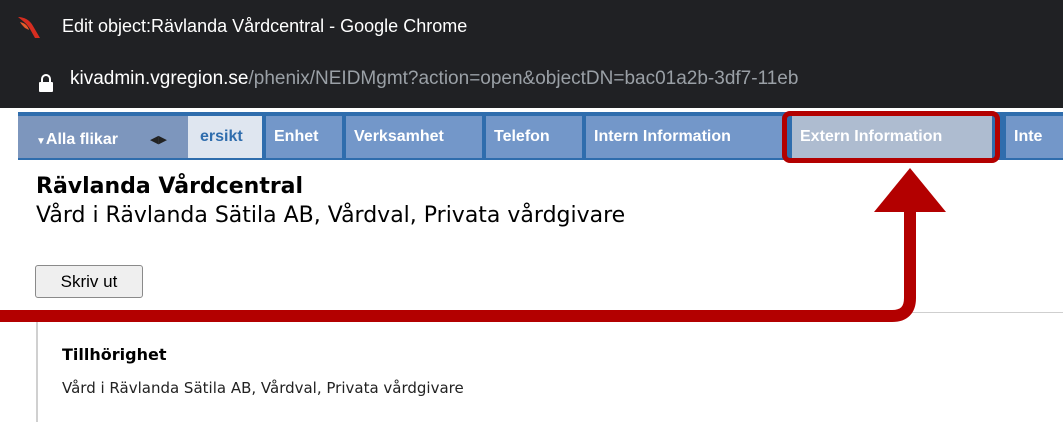 The width and height of the screenshot is (1063, 422). What do you see at coordinates (37, 372) in the screenshot?
I see `content-border` at bounding box center [37, 372].